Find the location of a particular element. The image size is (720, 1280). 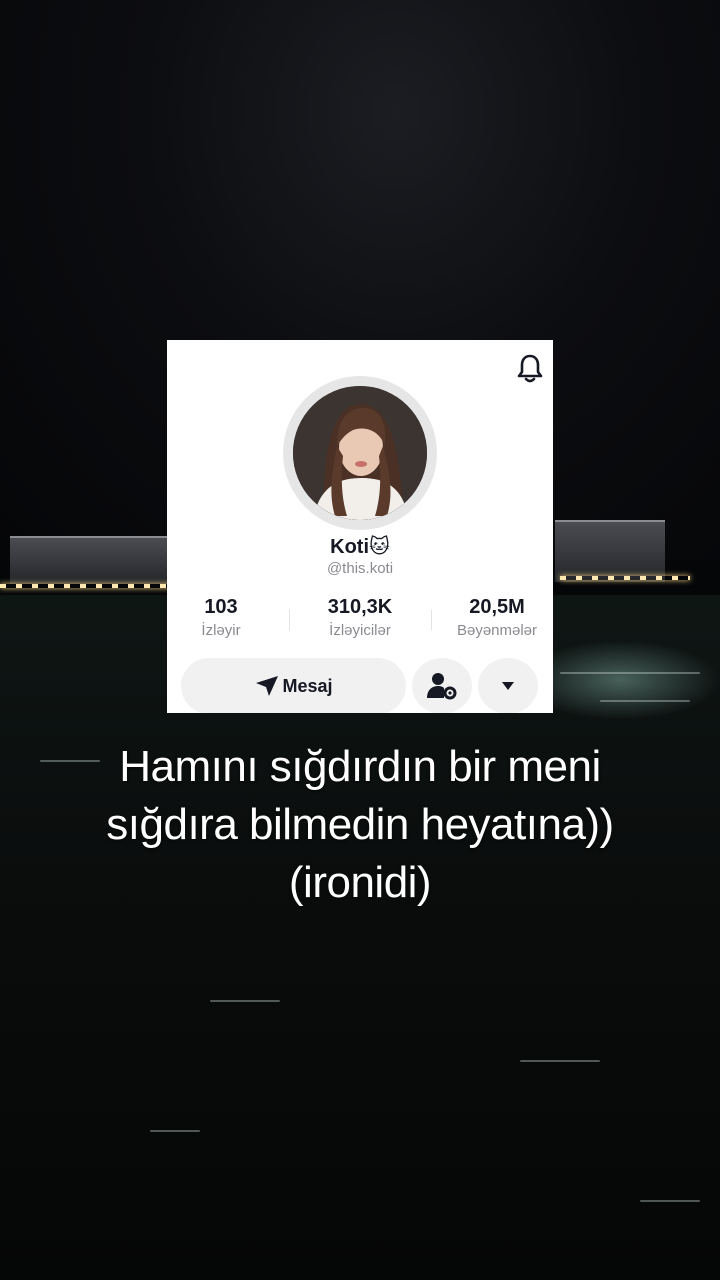

shore-lights-right is located at coordinates (625, 578).